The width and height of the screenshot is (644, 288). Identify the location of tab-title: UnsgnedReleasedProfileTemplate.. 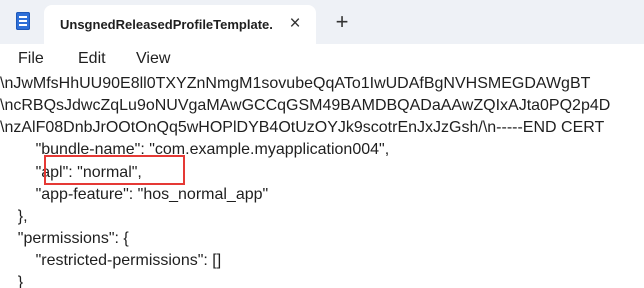
(166, 24).